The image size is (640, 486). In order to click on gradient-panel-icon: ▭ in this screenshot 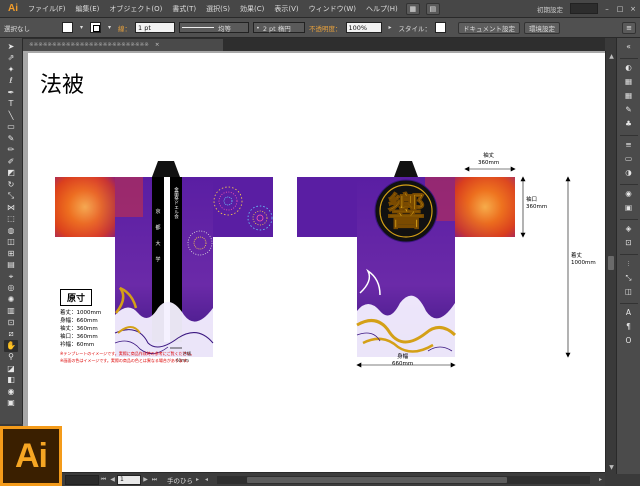, I will do `click(629, 159)`.